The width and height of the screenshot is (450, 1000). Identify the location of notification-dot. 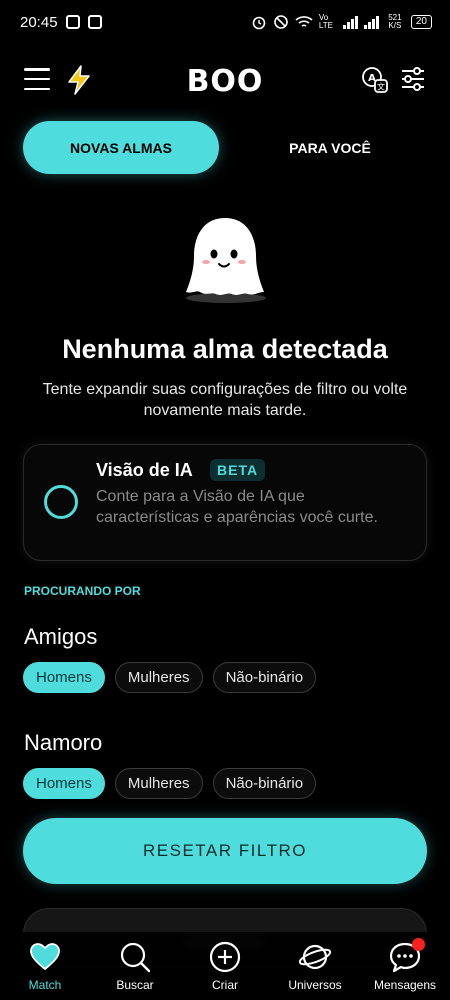
(418, 944).